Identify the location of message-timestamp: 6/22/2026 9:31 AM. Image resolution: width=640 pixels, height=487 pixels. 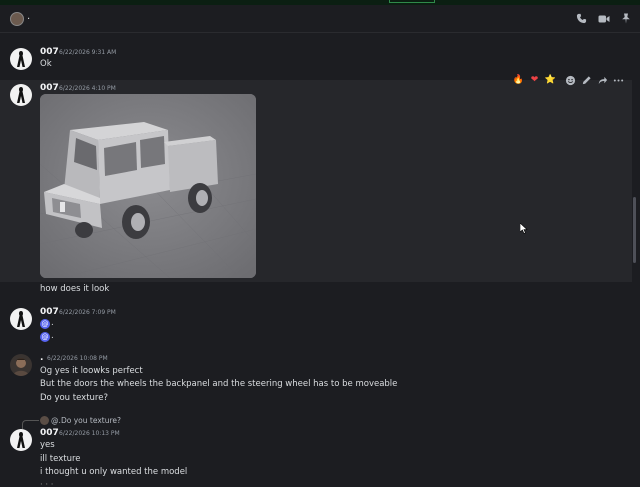
(88, 52).